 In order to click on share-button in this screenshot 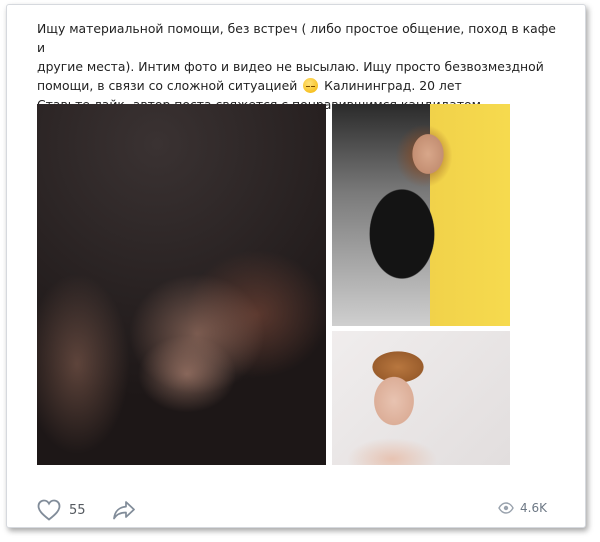, I will do `click(124, 510)`.